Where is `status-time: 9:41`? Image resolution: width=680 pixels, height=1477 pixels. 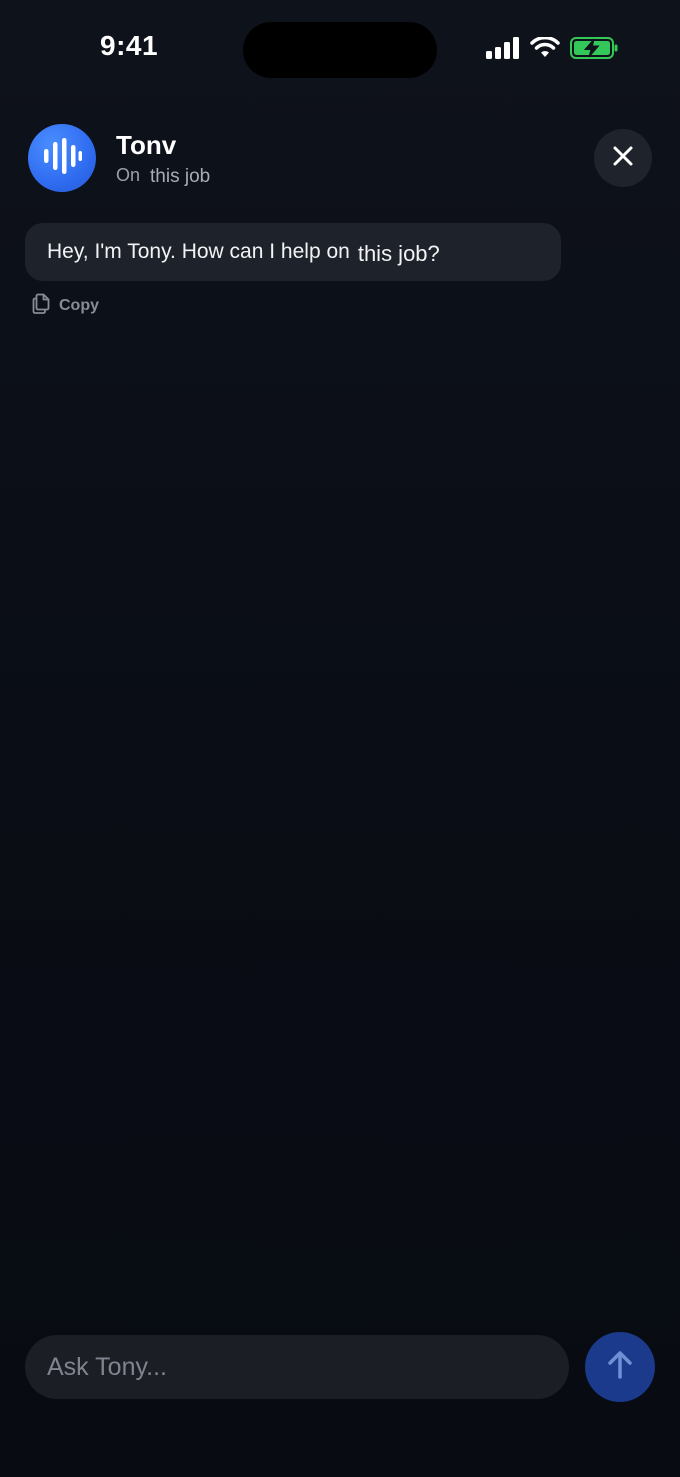
status-time: 9:41 is located at coordinates (129, 45).